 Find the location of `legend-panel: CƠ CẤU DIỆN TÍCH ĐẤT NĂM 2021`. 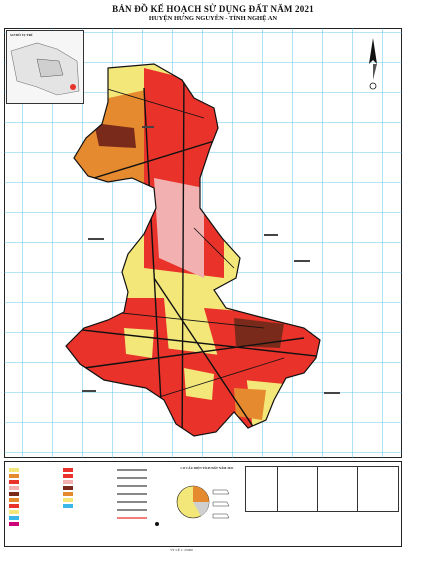

legend-panel: CƠ CẤU DIỆN TÍCH ĐẤT NĂM 2021 is located at coordinates (203, 504).